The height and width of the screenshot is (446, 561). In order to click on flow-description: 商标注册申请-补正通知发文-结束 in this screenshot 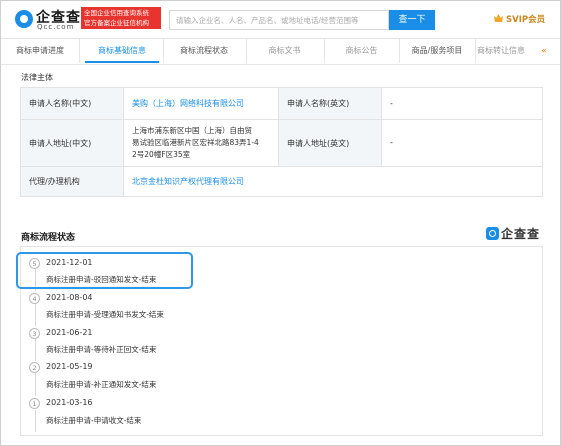, I will do `click(101, 384)`.